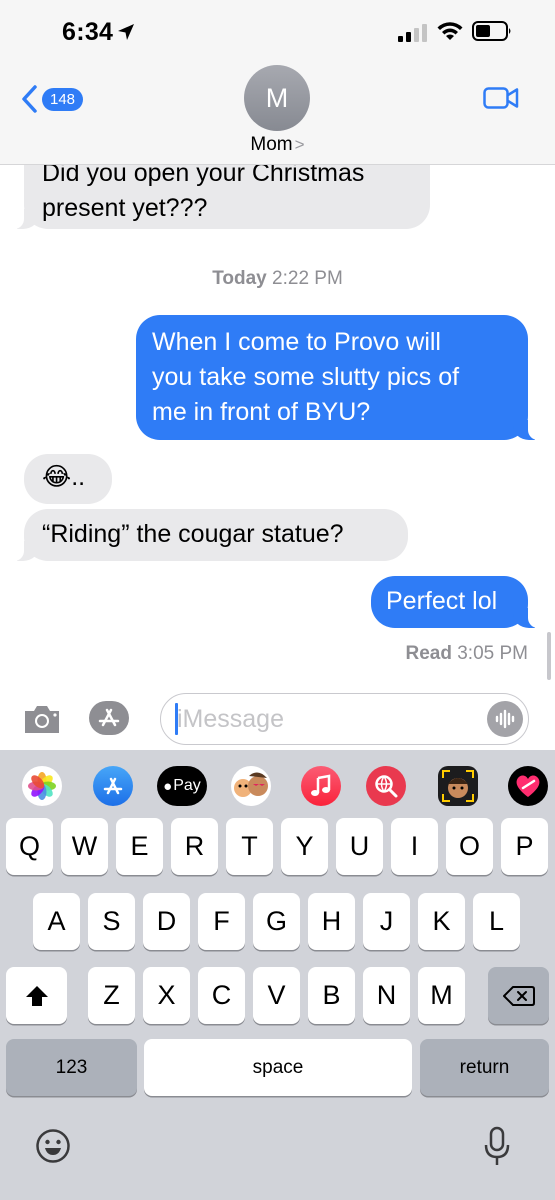  What do you see at coordinates (139, 846) in the screenshot?
I see `key-e: E` at bounding box center [139, 846].